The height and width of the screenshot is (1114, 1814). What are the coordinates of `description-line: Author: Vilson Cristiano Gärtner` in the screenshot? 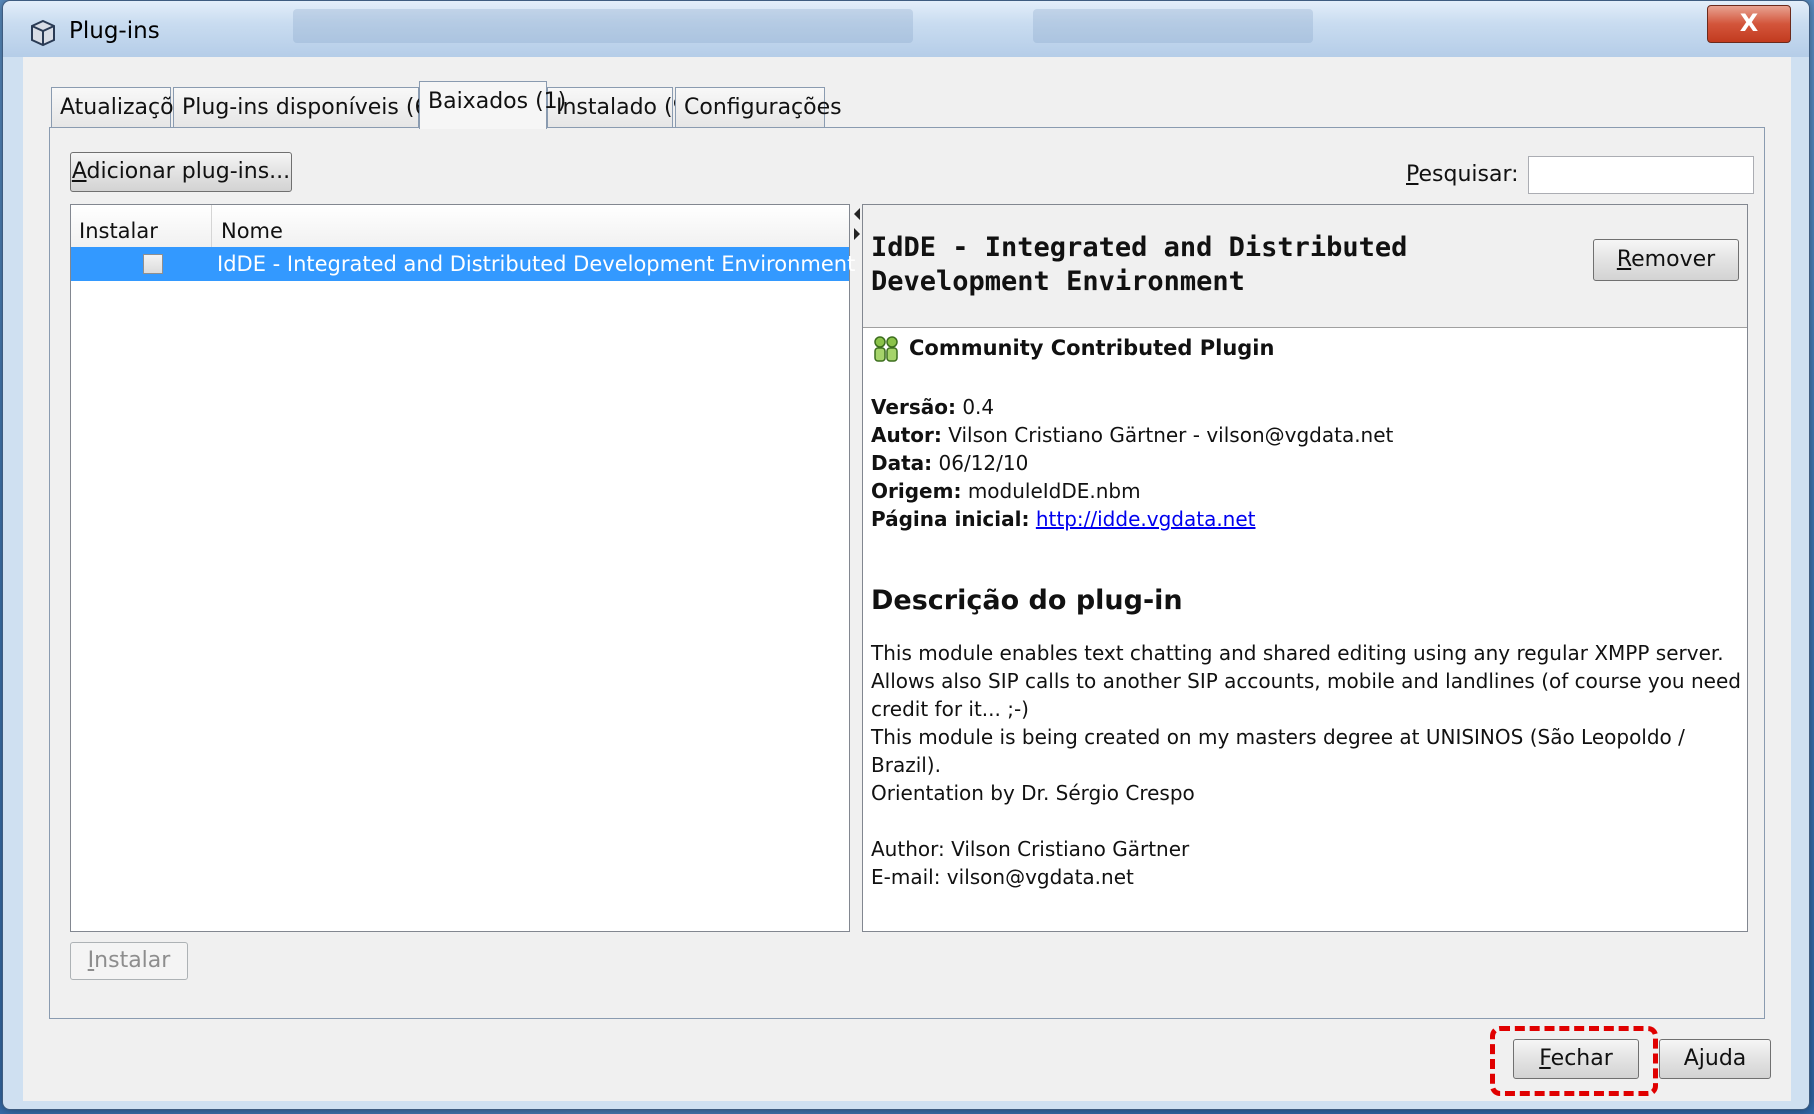 It's located at (1030, 849).